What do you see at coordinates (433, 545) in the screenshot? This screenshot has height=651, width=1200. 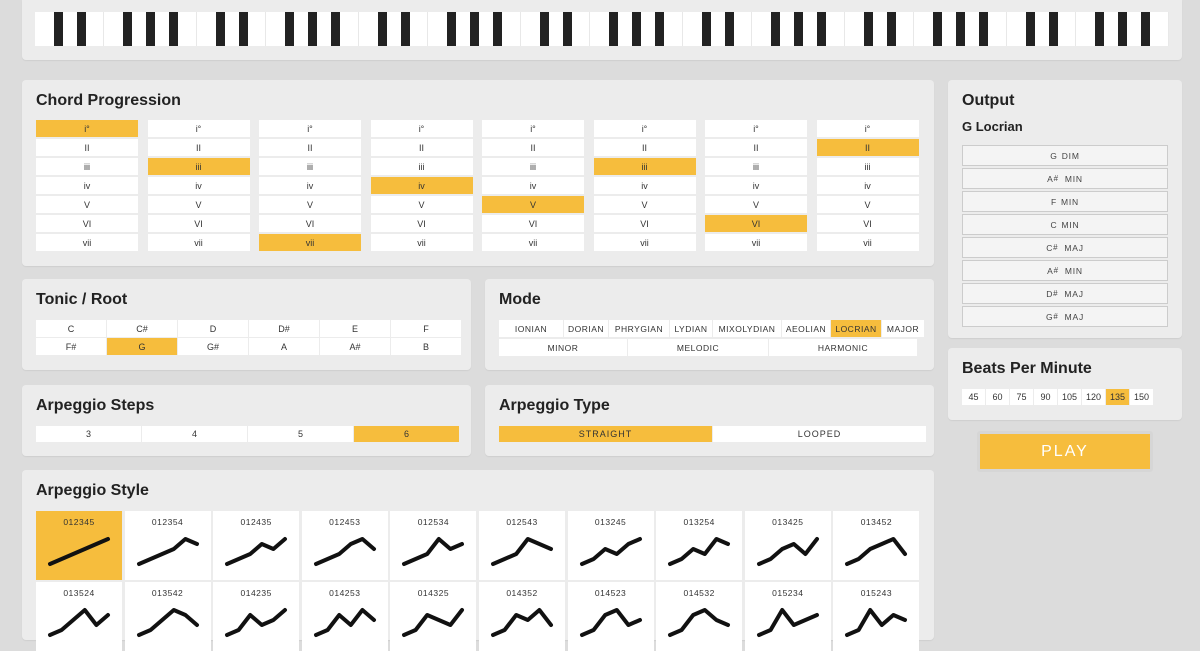 I see `arpeggio-style-tile: 012534` at bounding box center [433, 545].